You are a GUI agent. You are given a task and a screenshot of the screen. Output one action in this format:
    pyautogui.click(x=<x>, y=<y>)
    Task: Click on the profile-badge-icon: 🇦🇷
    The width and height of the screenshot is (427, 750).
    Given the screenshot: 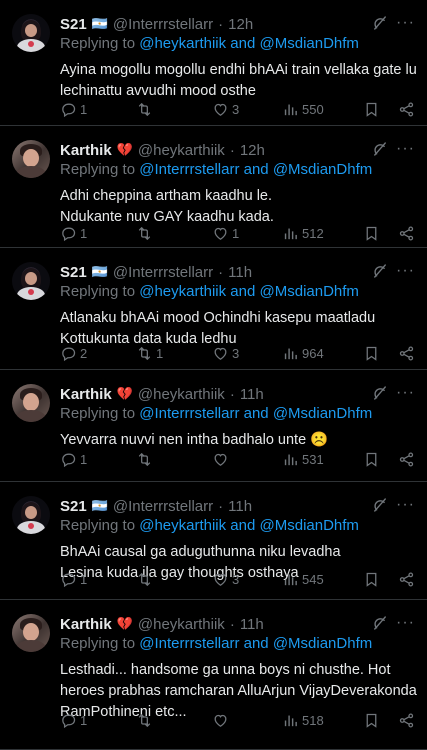 What is the action you would take?
    pyautogui.click(x=99, y=505)
    